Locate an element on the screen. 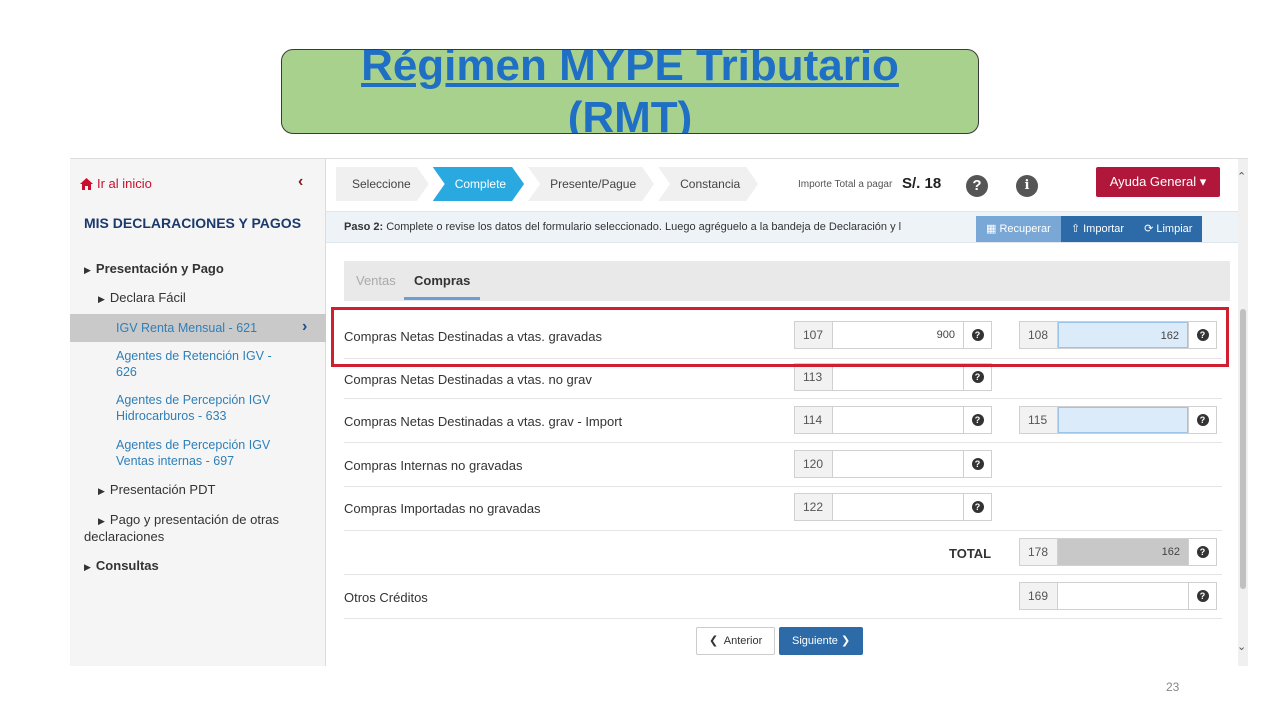 The width and height of the screenshot is (1280, 720). form-row-total: 178 162 ? is located at coordinates (783, 553).